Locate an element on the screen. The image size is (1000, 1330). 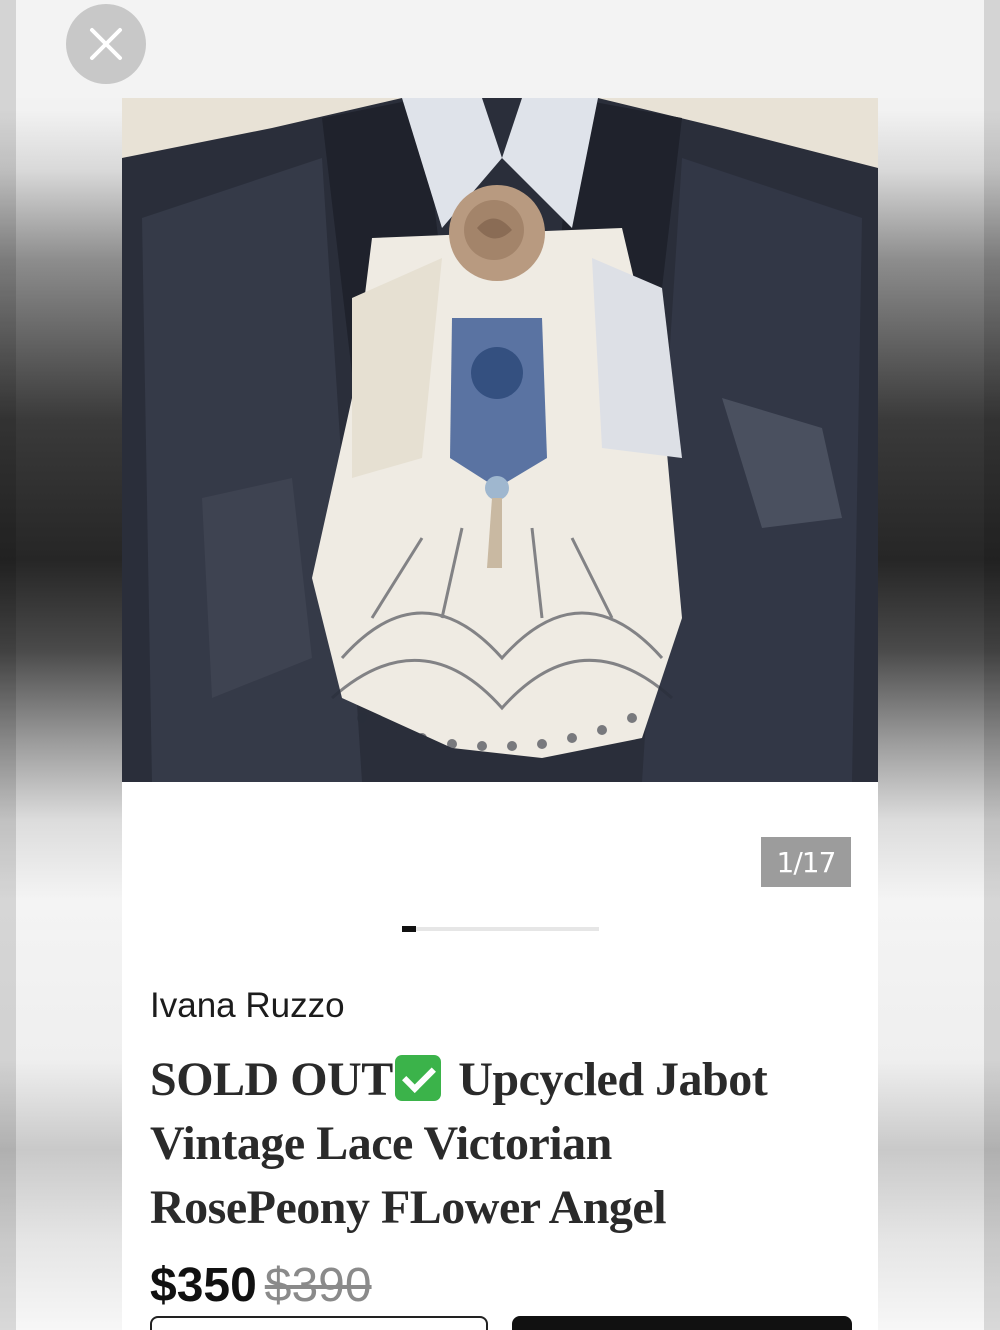
left-edge is located at coordinates (8, 665).